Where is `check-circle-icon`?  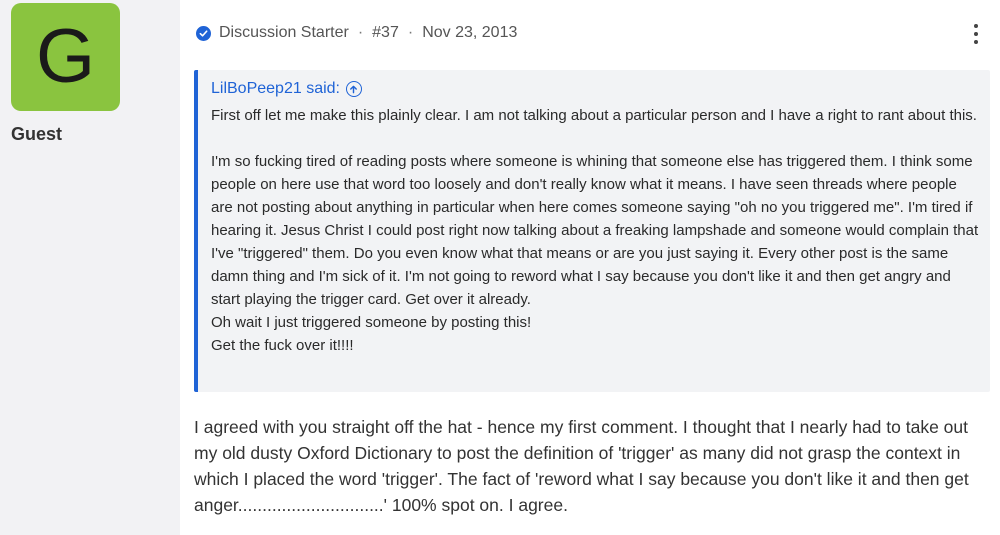
check-circle-icon is located at coordinates (203, 33).